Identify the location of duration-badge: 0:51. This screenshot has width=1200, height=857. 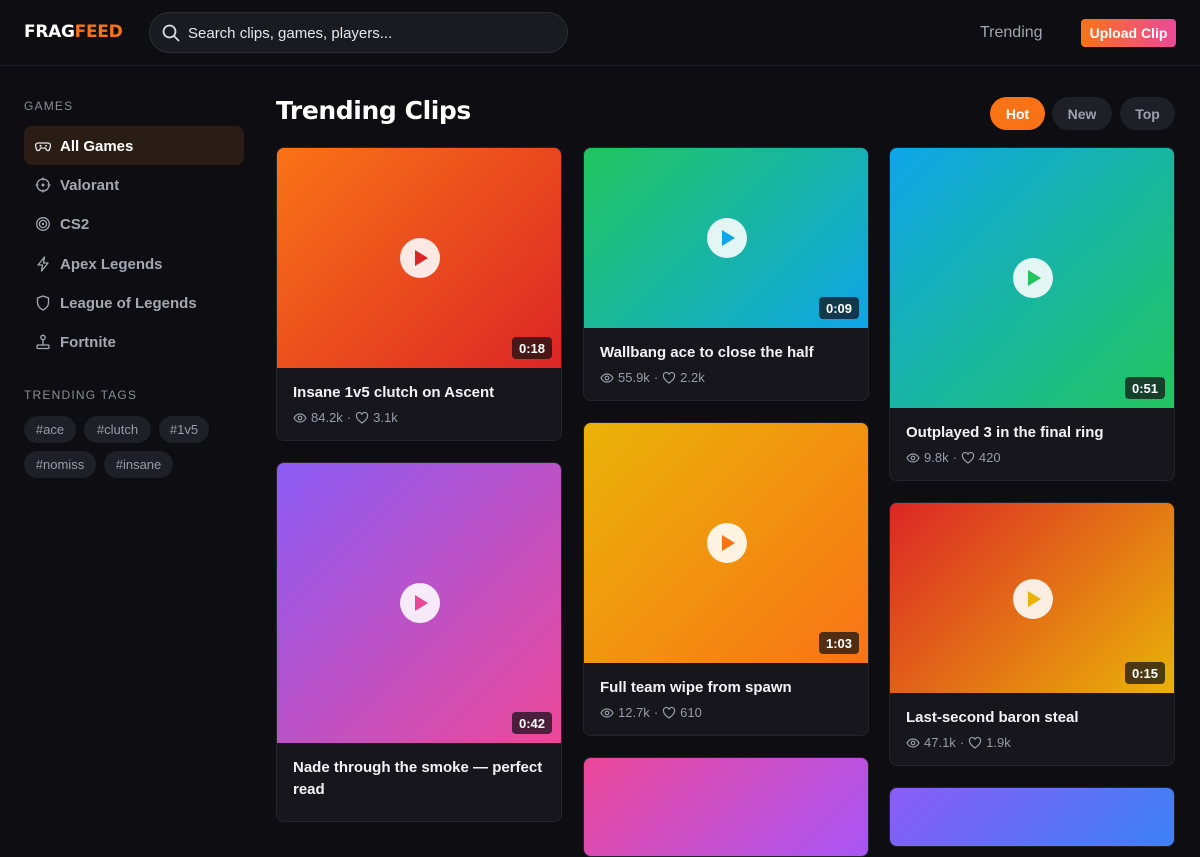
(1144, 388).